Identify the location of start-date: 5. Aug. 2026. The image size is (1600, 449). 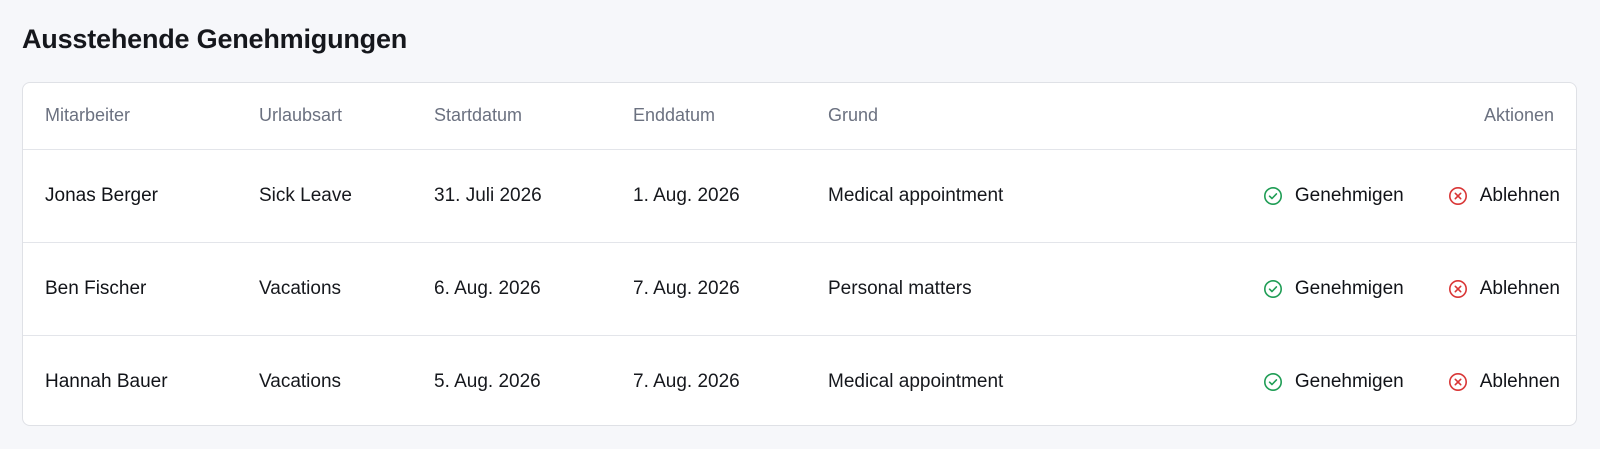
(487, 381).